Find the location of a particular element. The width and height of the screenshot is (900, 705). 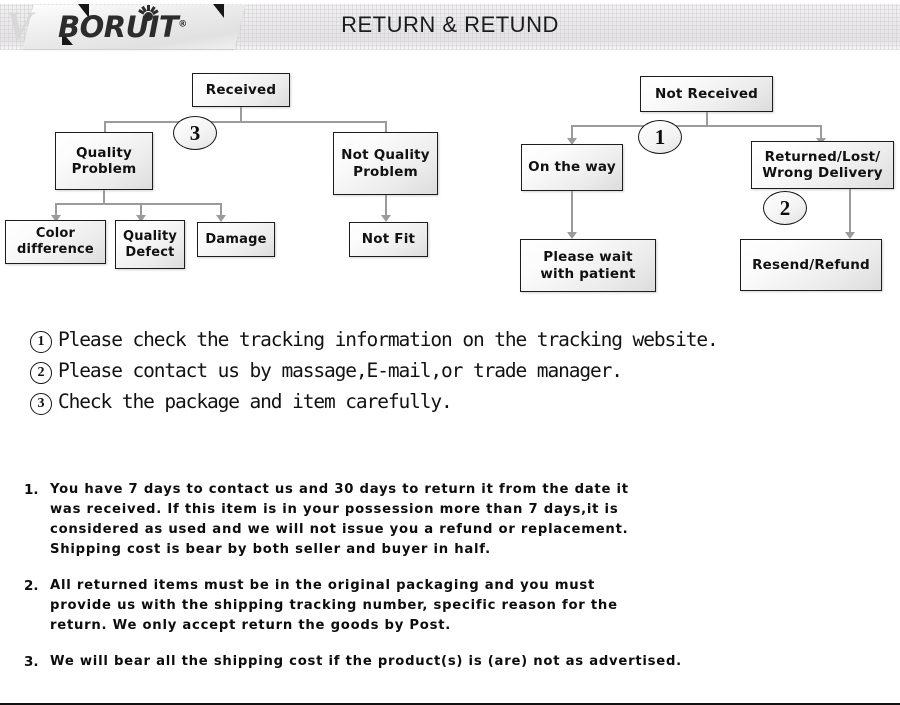

policy-number: 1. is located at coordinates (31, 490).